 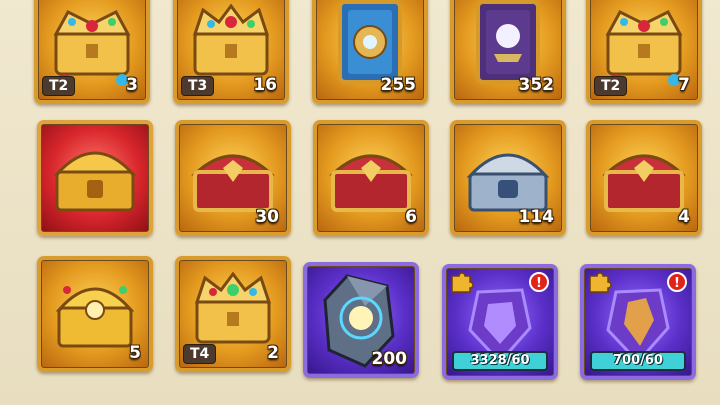 I want to click on item-count: 30, so click(x=267, y=217).